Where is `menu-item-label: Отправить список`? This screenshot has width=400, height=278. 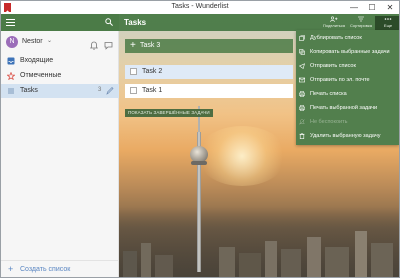 menu-item-label: Отправить список is located at coordinates (333, 66).